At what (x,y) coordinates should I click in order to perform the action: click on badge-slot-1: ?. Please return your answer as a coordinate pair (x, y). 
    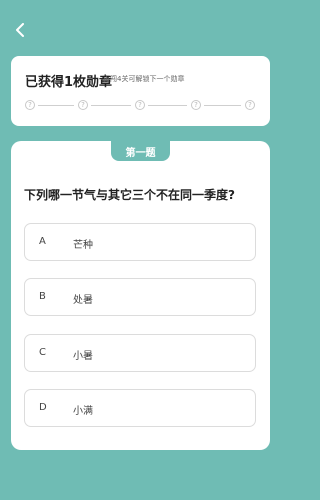
    Looking at the image, I should click on (30, 105).